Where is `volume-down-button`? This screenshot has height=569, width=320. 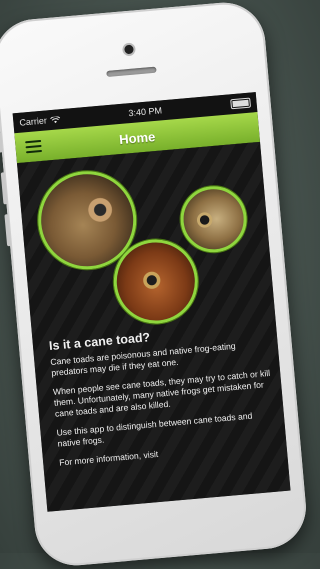 volume-down-button is located at coordinates (8, 230).